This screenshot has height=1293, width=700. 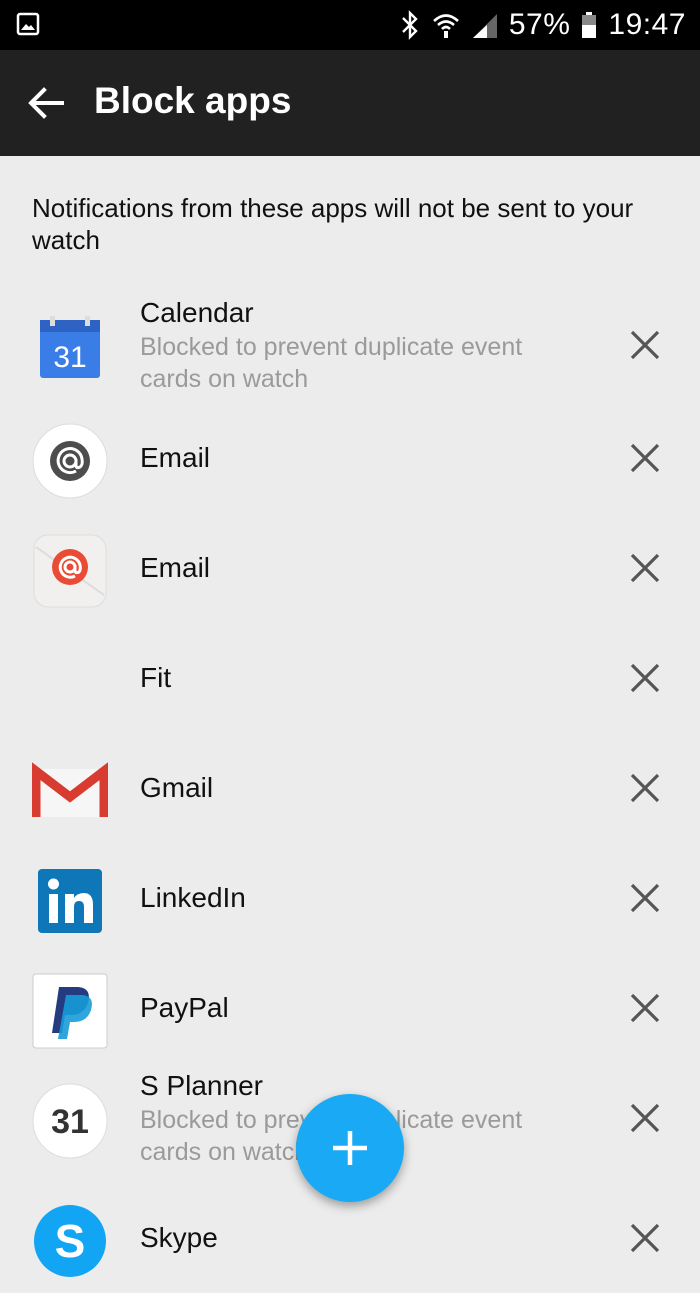 What do you see at coordinates (70, 571) in the screenshot?
I see `samsung-email-icon` at bounding box center [70, 571].